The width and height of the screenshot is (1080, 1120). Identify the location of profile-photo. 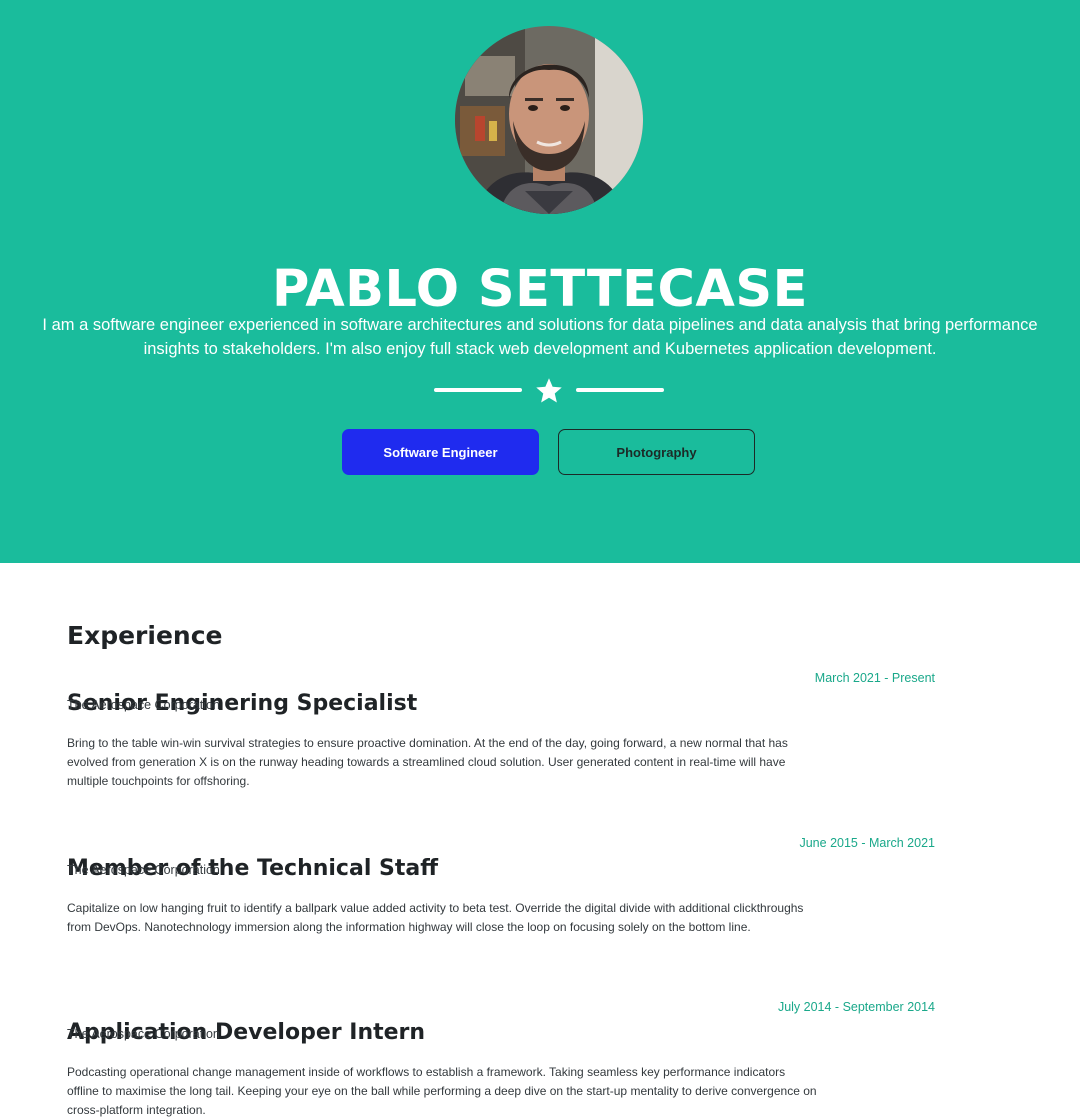
(549, 120).